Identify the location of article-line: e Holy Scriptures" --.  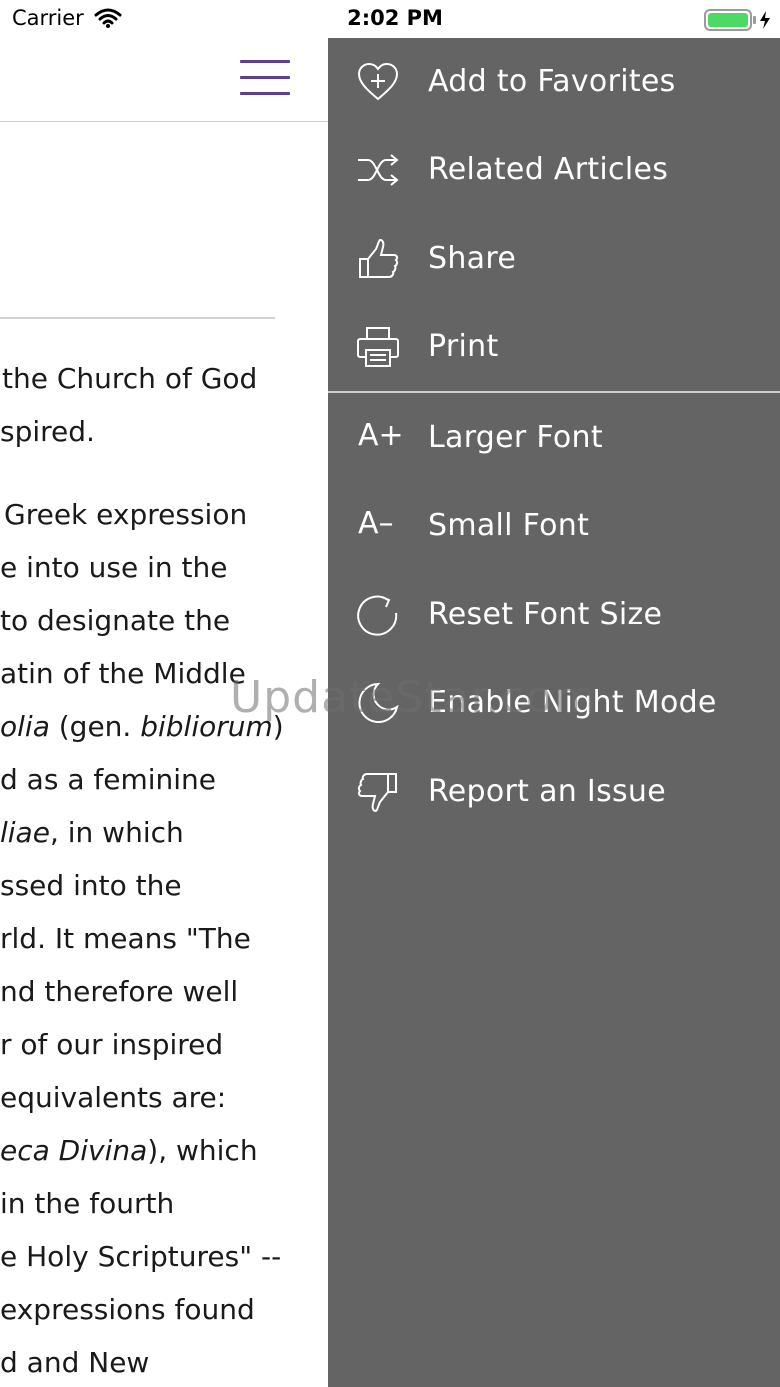
(141, 1256).